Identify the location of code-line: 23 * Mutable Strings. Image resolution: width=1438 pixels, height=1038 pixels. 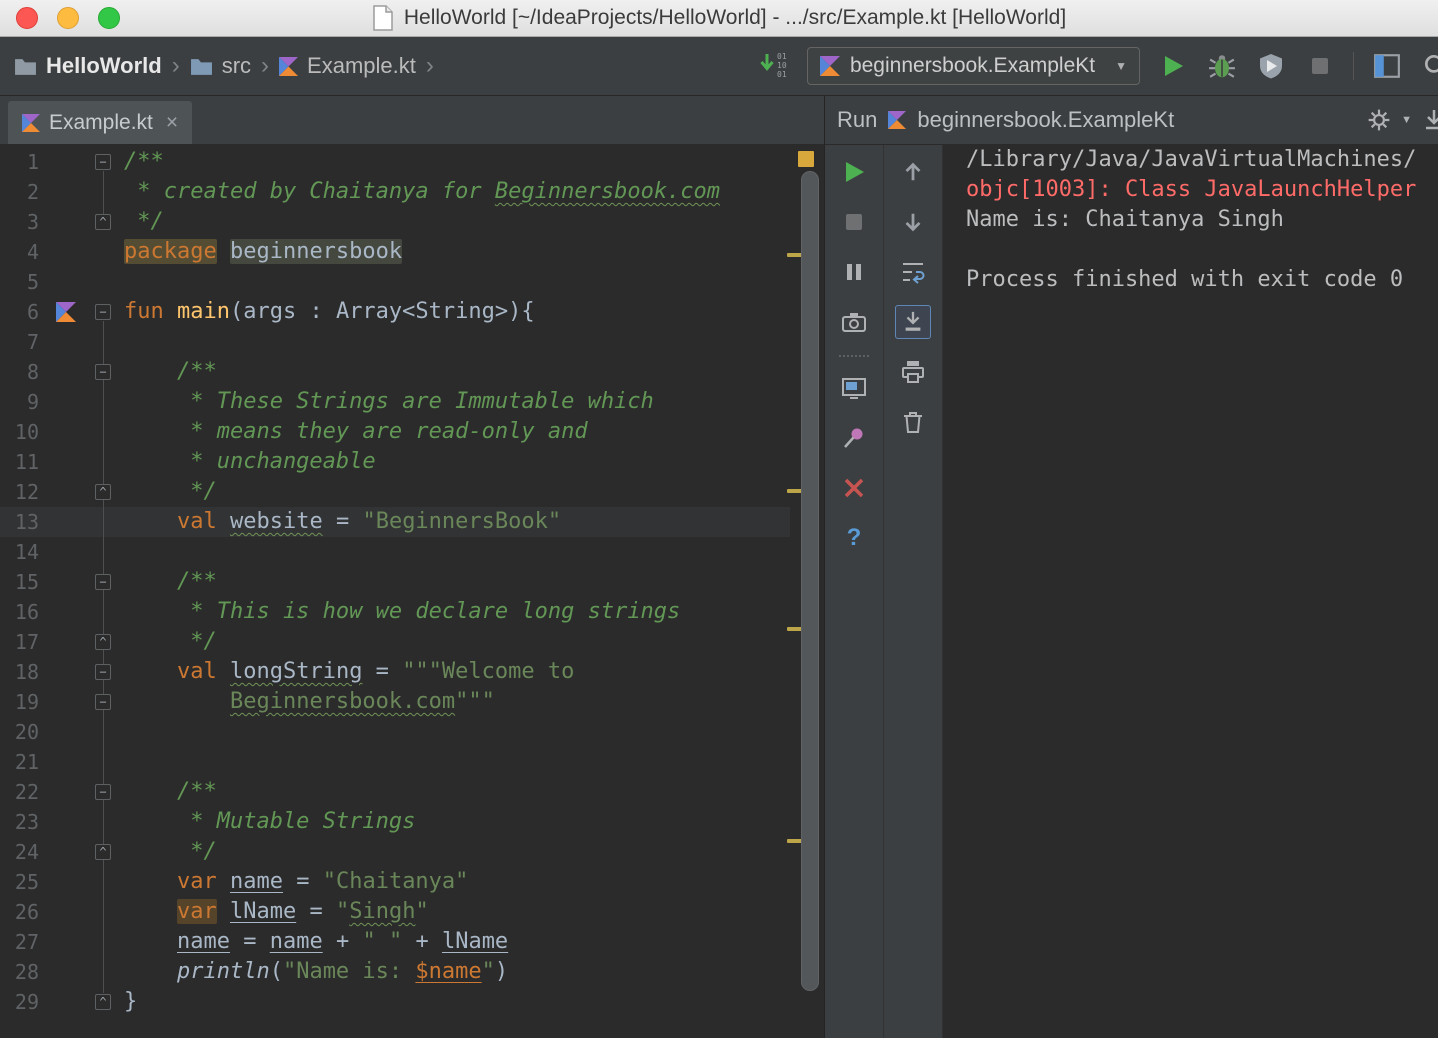
(395, 822).